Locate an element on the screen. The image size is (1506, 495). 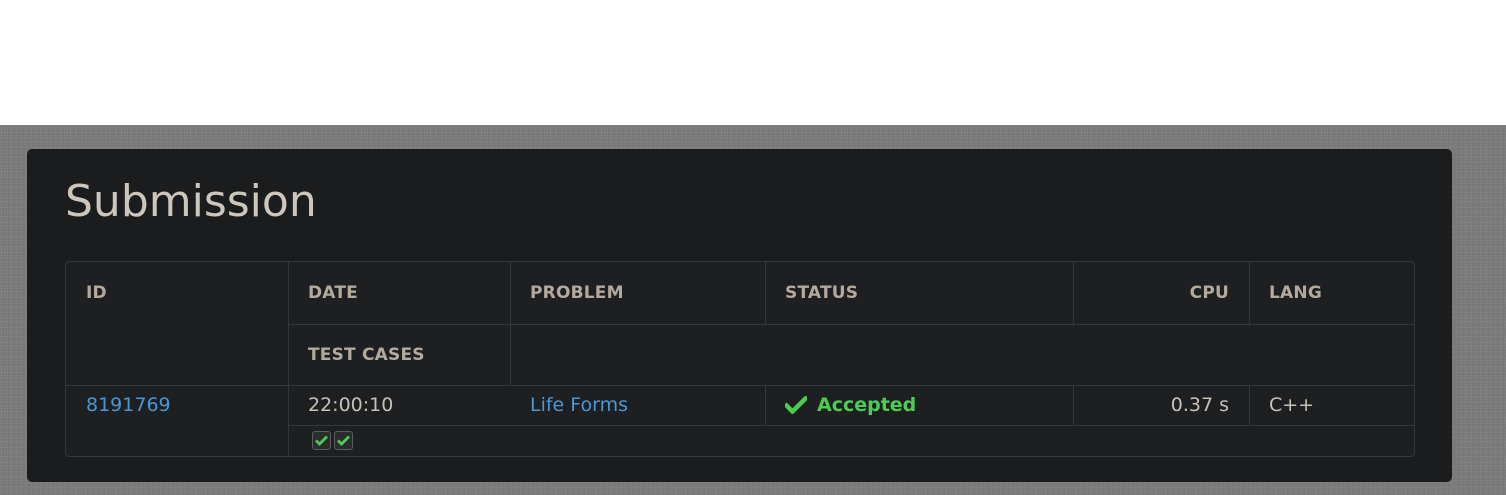
header-test-cases: TEST CASES is located at coordinates (366, 354).